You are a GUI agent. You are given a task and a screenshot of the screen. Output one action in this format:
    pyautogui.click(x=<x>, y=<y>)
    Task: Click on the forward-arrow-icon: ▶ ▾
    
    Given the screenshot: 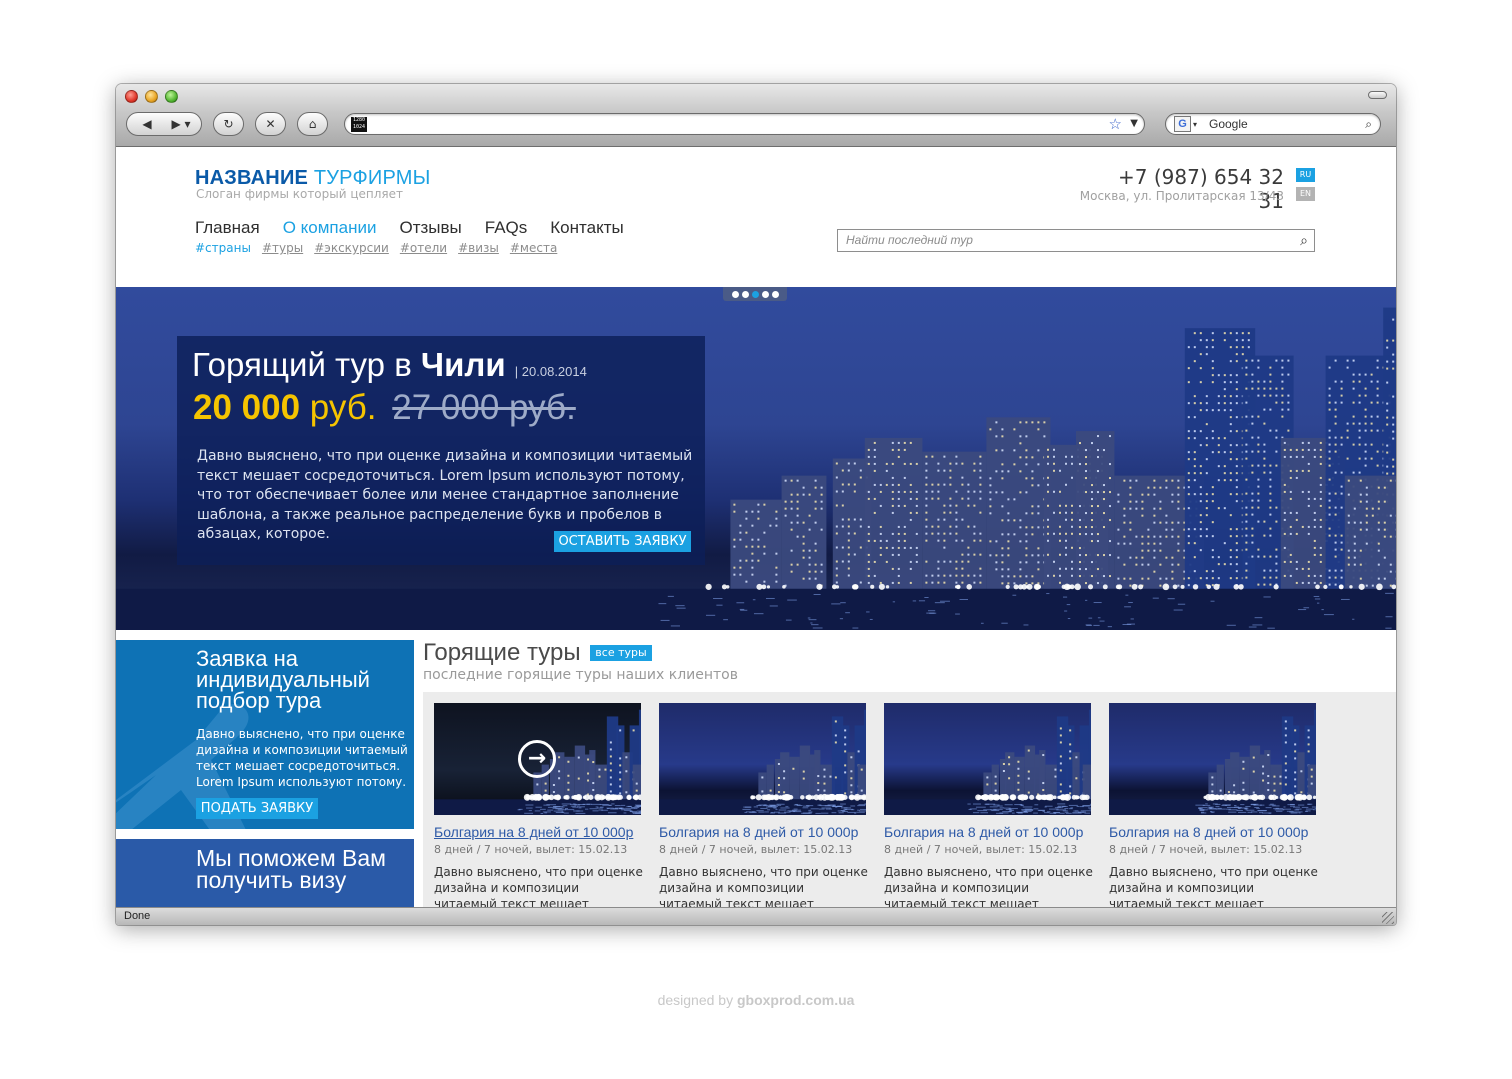 What is the action you would take?
    pyautogui.click(x=181, y=124)
    